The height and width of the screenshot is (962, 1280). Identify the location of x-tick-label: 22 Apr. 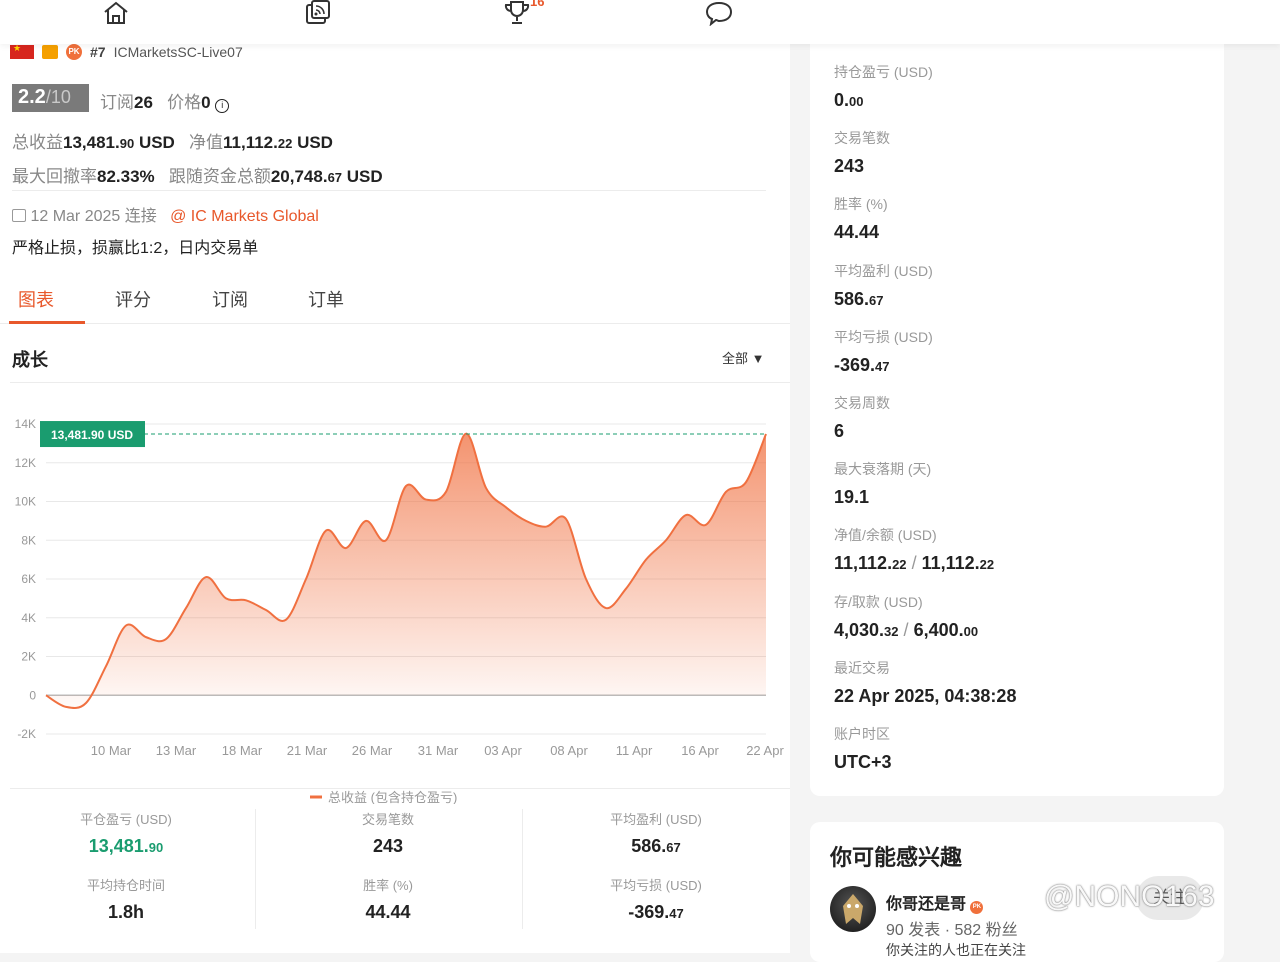
(765, 750).